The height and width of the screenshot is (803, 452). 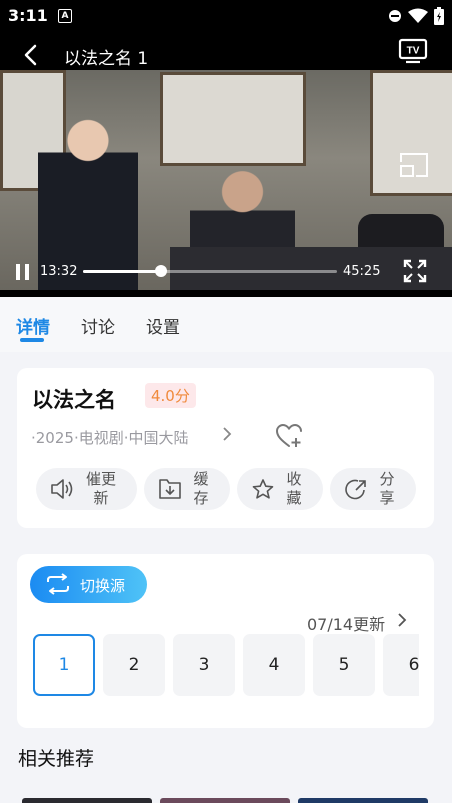 I want to click on dnd-icon, so click(x=395, y=16).